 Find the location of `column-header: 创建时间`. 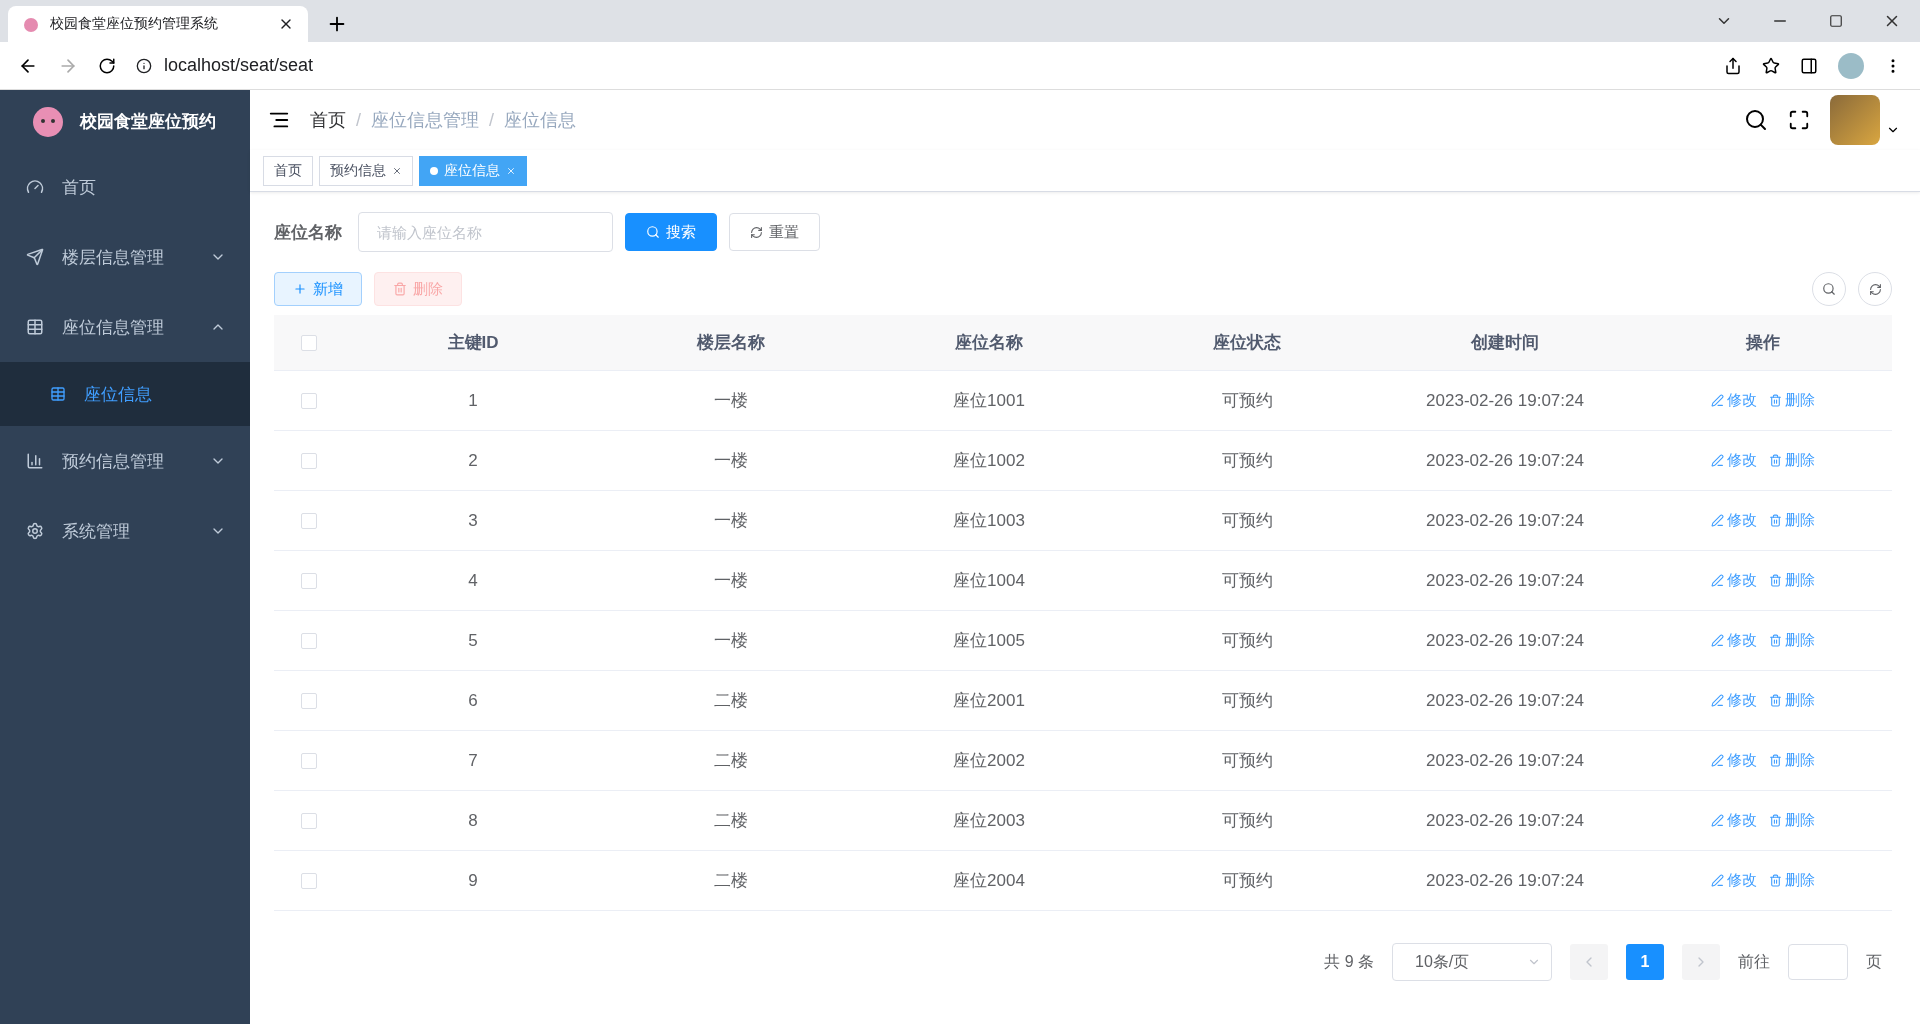

column-header: 创建时间 is located at coordinates (1505, 343).